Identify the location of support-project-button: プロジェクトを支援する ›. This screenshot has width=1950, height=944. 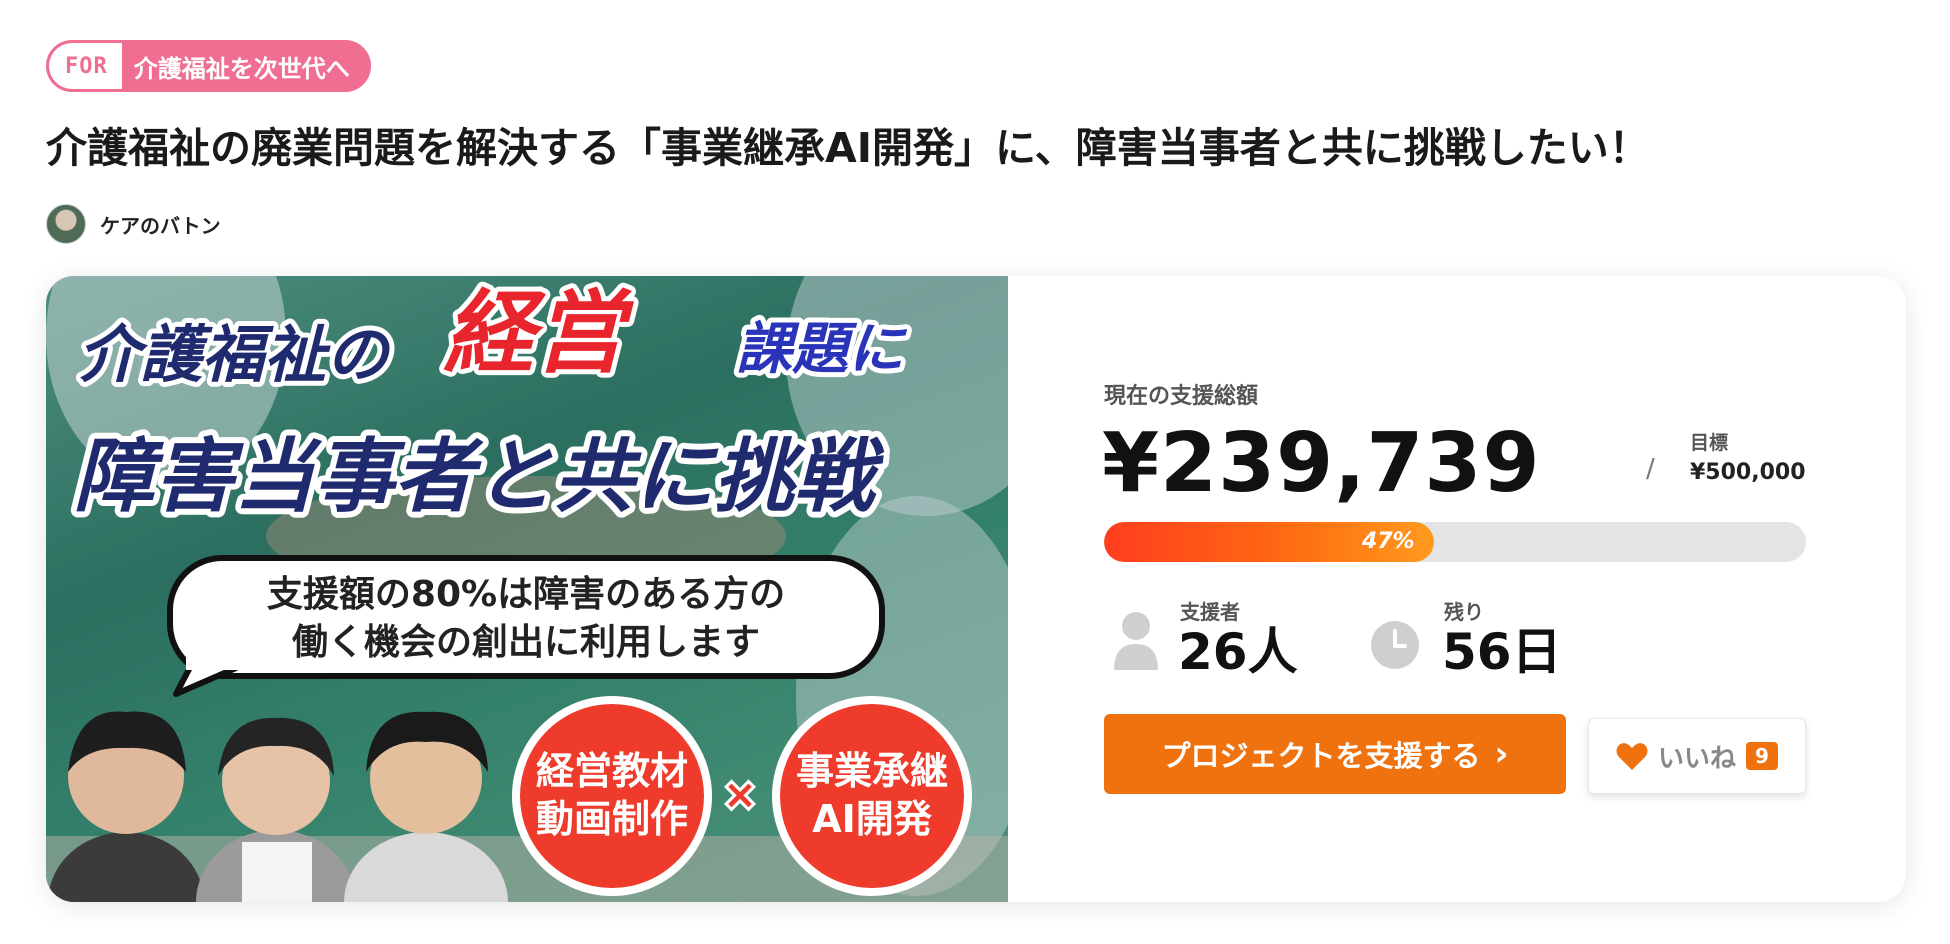
(1335, 754).